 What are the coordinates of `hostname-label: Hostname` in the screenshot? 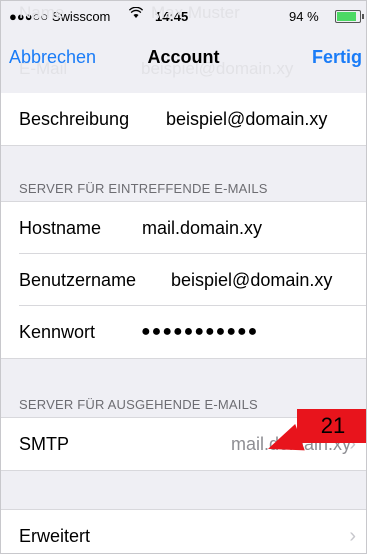 It's located at (60, 228).